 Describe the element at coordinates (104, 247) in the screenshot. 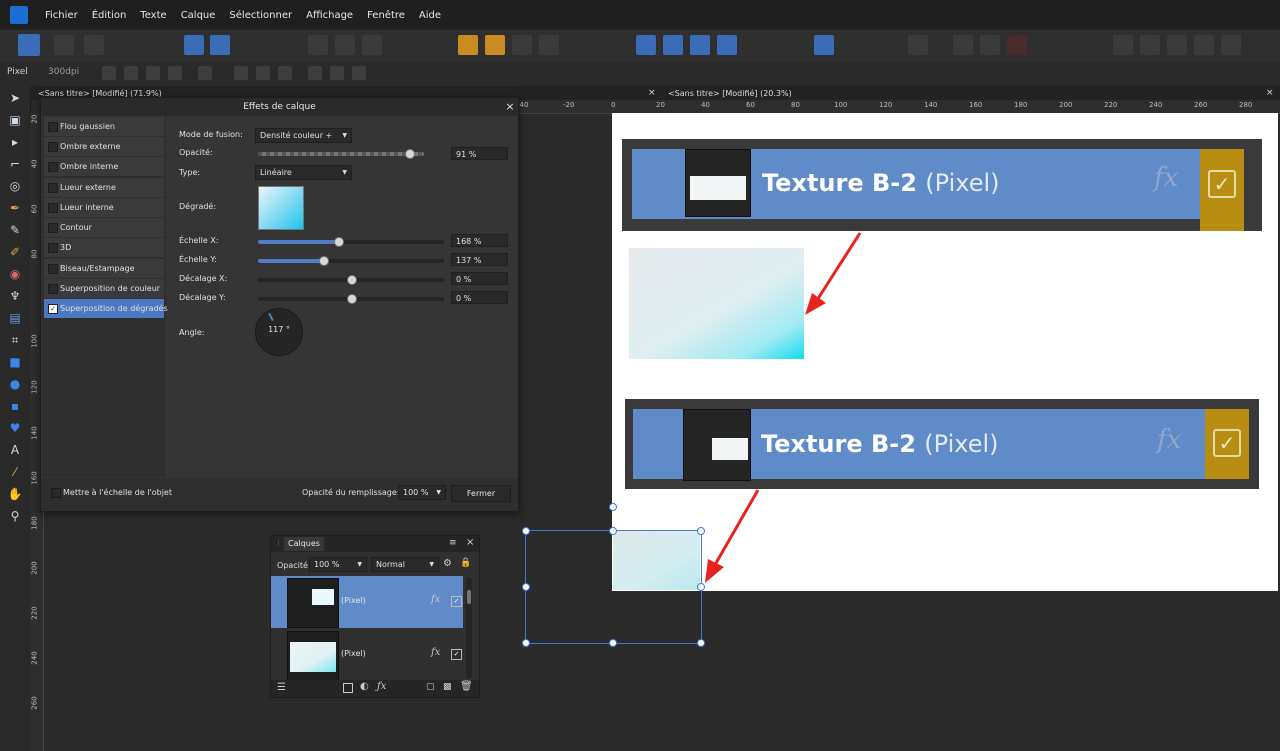

I see `effect-item-3d: 3D` at that location.